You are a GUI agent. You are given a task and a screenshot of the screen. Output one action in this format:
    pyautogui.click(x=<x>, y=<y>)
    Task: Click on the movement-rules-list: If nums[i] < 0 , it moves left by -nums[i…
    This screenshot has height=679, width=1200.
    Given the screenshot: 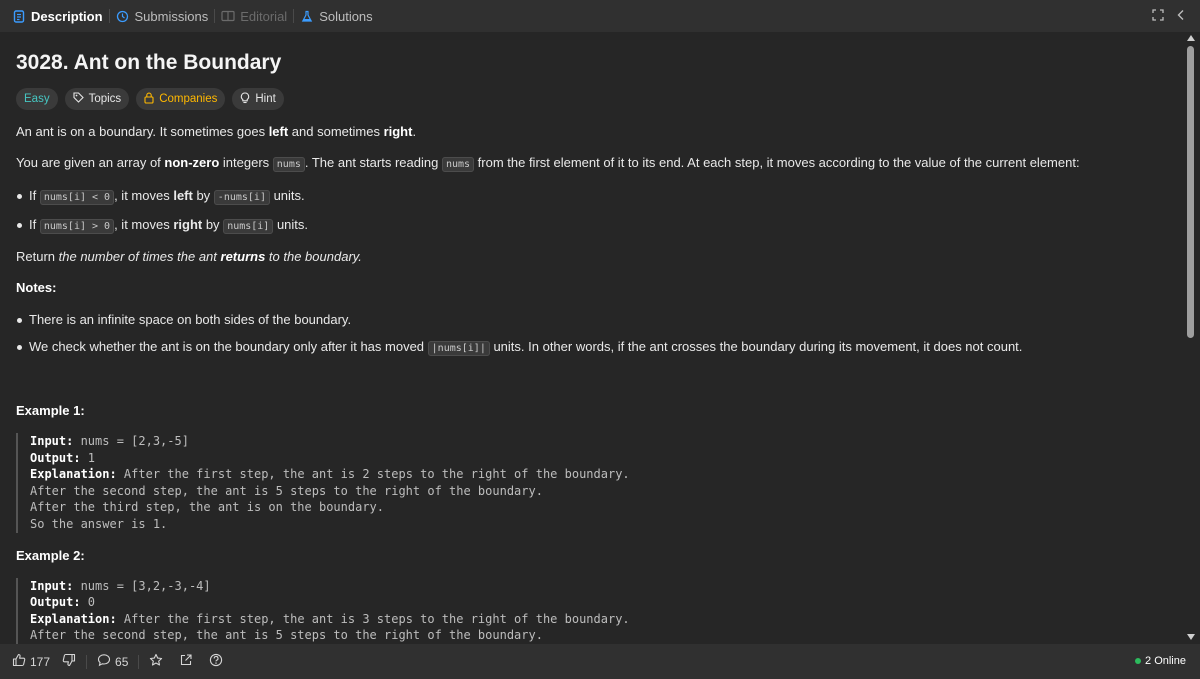 What is the action you would take?
    pyautogui.click(x=591, y=211)
    